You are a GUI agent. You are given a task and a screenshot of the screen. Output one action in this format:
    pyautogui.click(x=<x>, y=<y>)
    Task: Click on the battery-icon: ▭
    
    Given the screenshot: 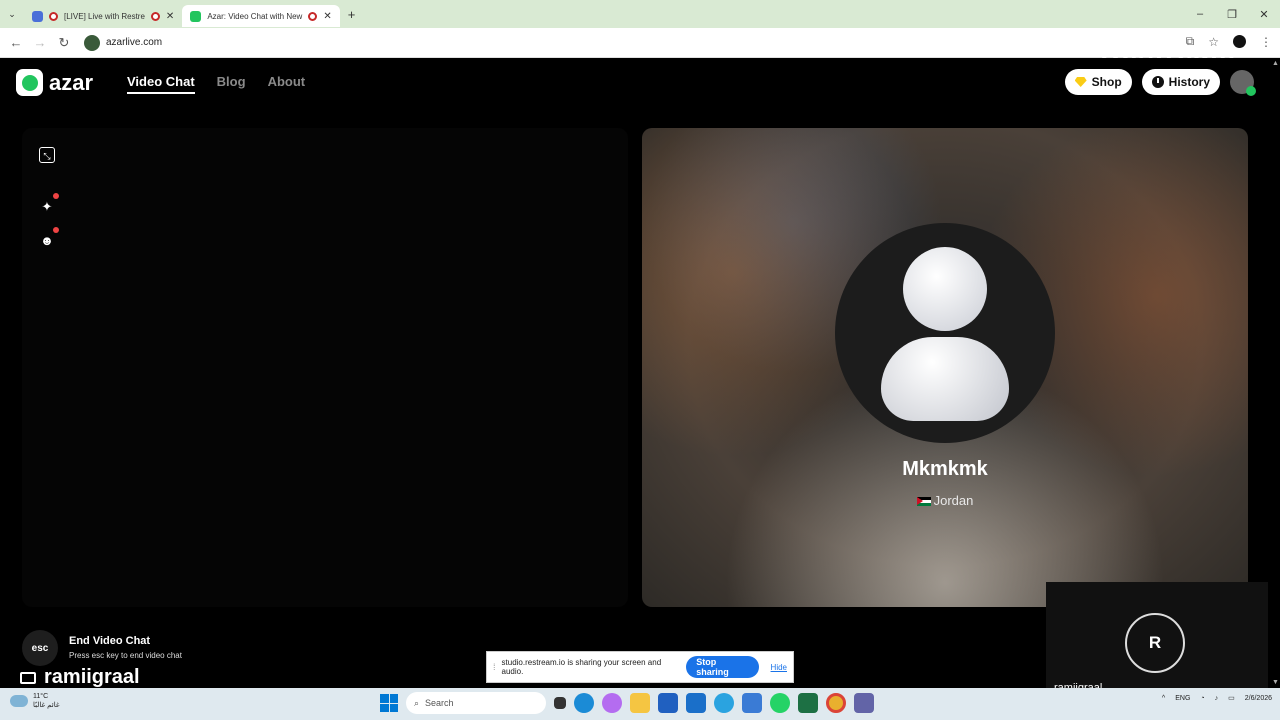 What is the action you would take?
    pyautogui.click(x=1231, y=698)
    